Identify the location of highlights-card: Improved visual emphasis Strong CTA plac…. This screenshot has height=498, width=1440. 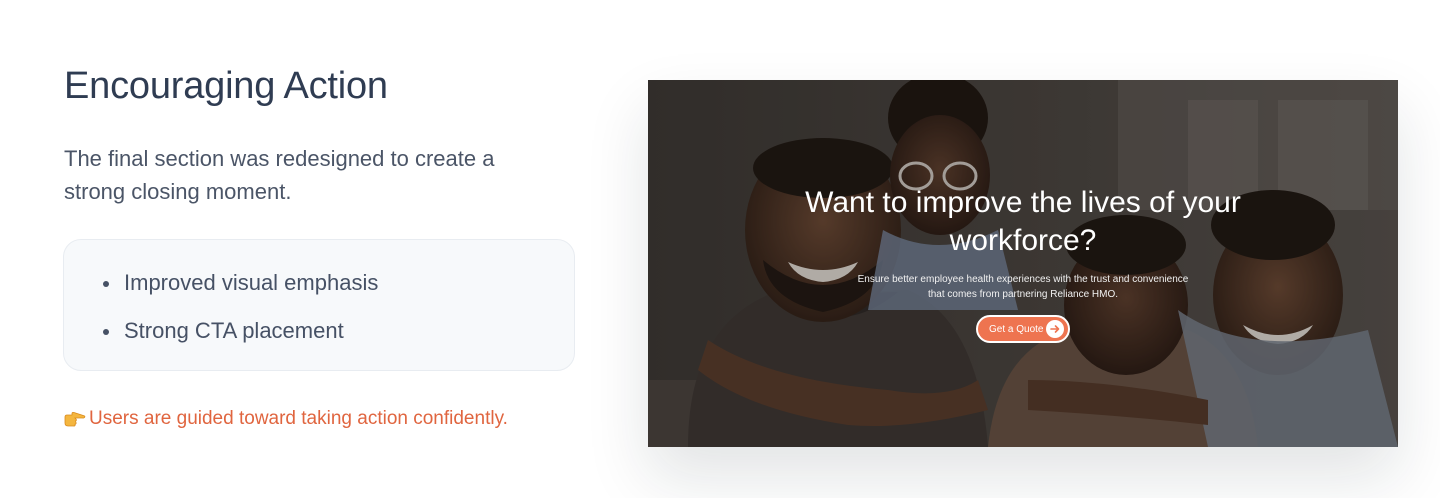
(319, 305).